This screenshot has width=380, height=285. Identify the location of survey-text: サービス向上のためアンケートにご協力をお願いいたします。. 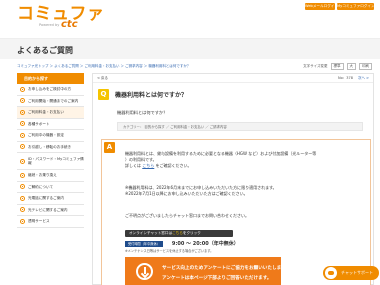
(226, 268).